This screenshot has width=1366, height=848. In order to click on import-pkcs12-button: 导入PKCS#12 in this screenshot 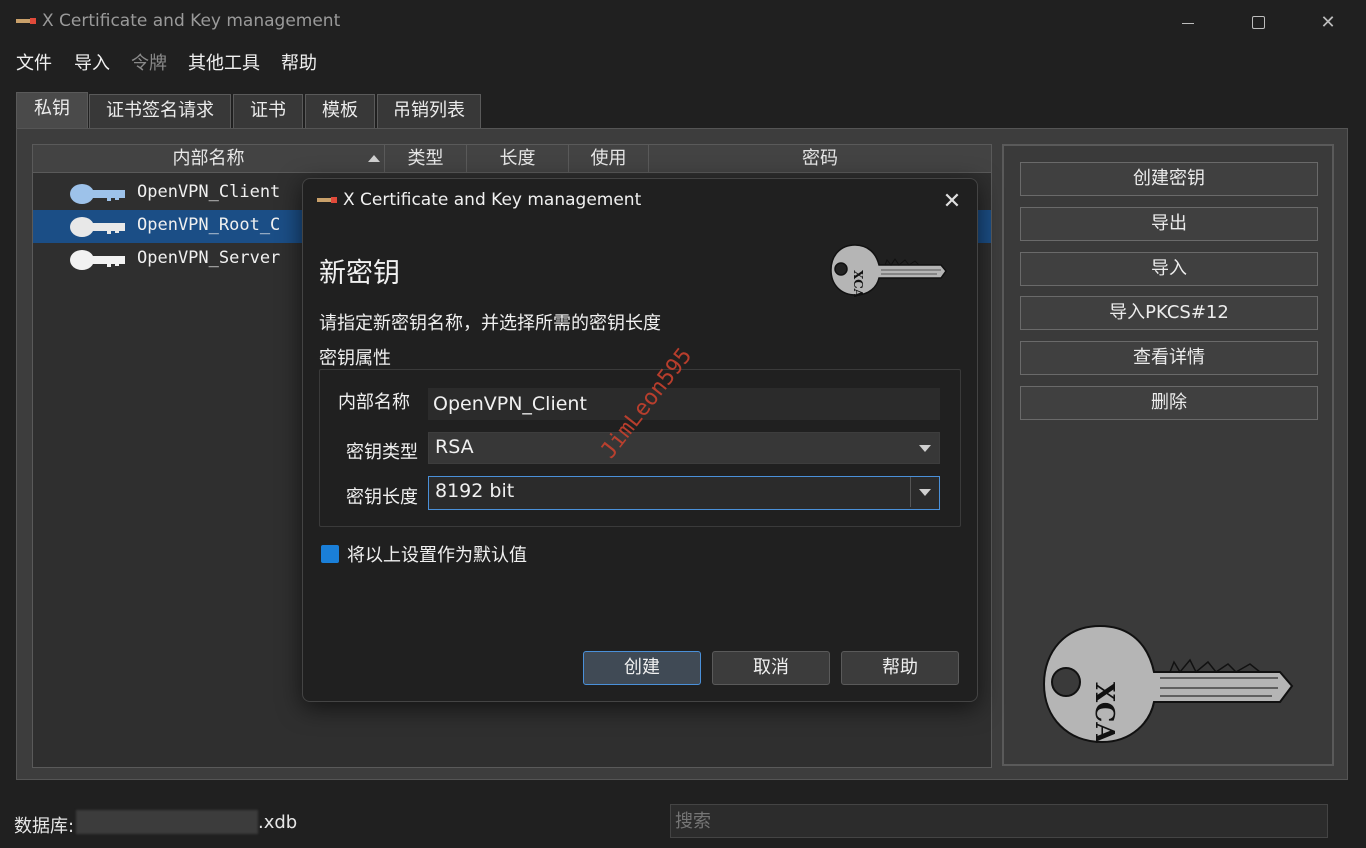, I will do `click(1169, 313)`.